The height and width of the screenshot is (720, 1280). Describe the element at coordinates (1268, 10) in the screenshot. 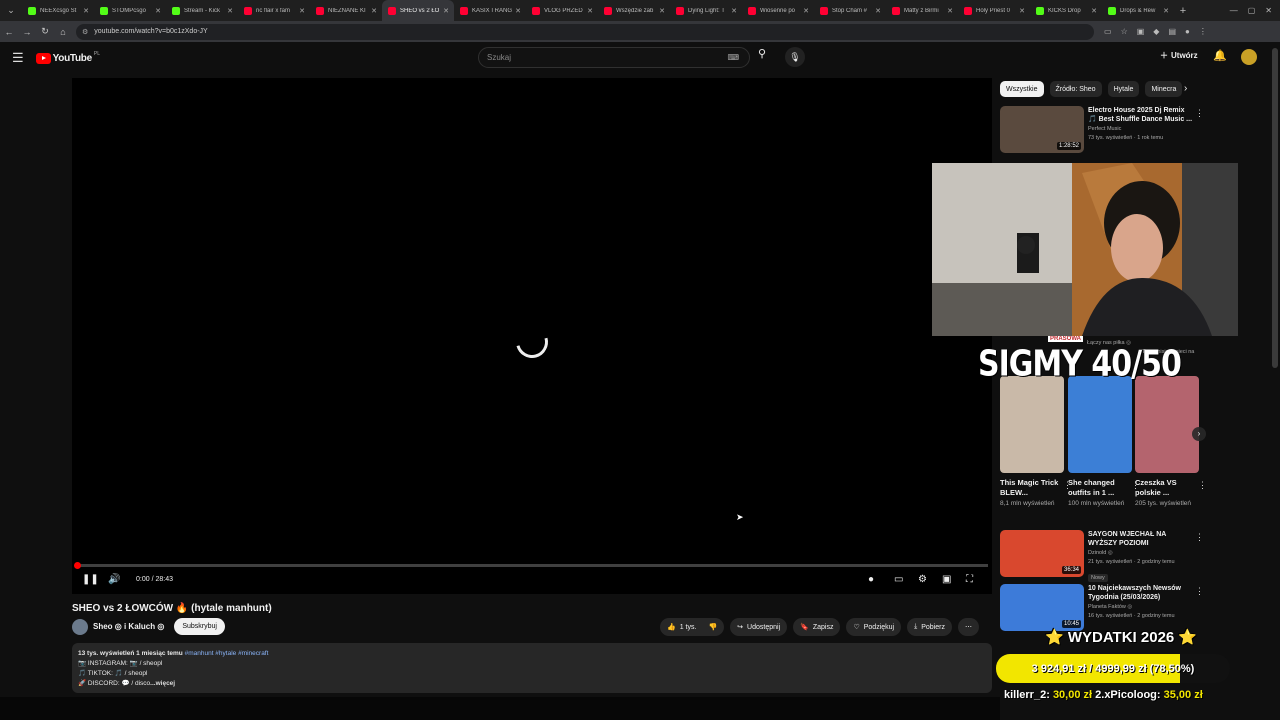

I see `close-window-icon: ✕` at that location.